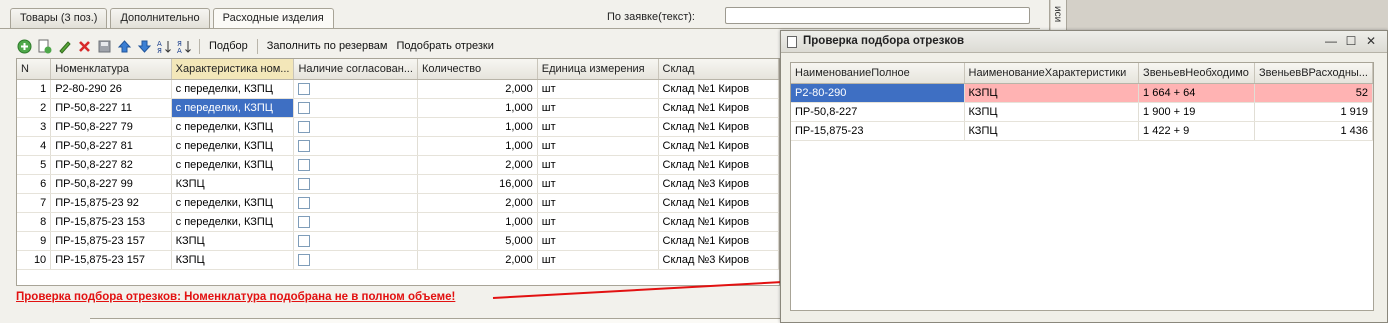 Image resolution: width=1388 pixels, height=323 pixels. I want to click on item-cell: ПР-15,875-23 92, so click(111, 203).